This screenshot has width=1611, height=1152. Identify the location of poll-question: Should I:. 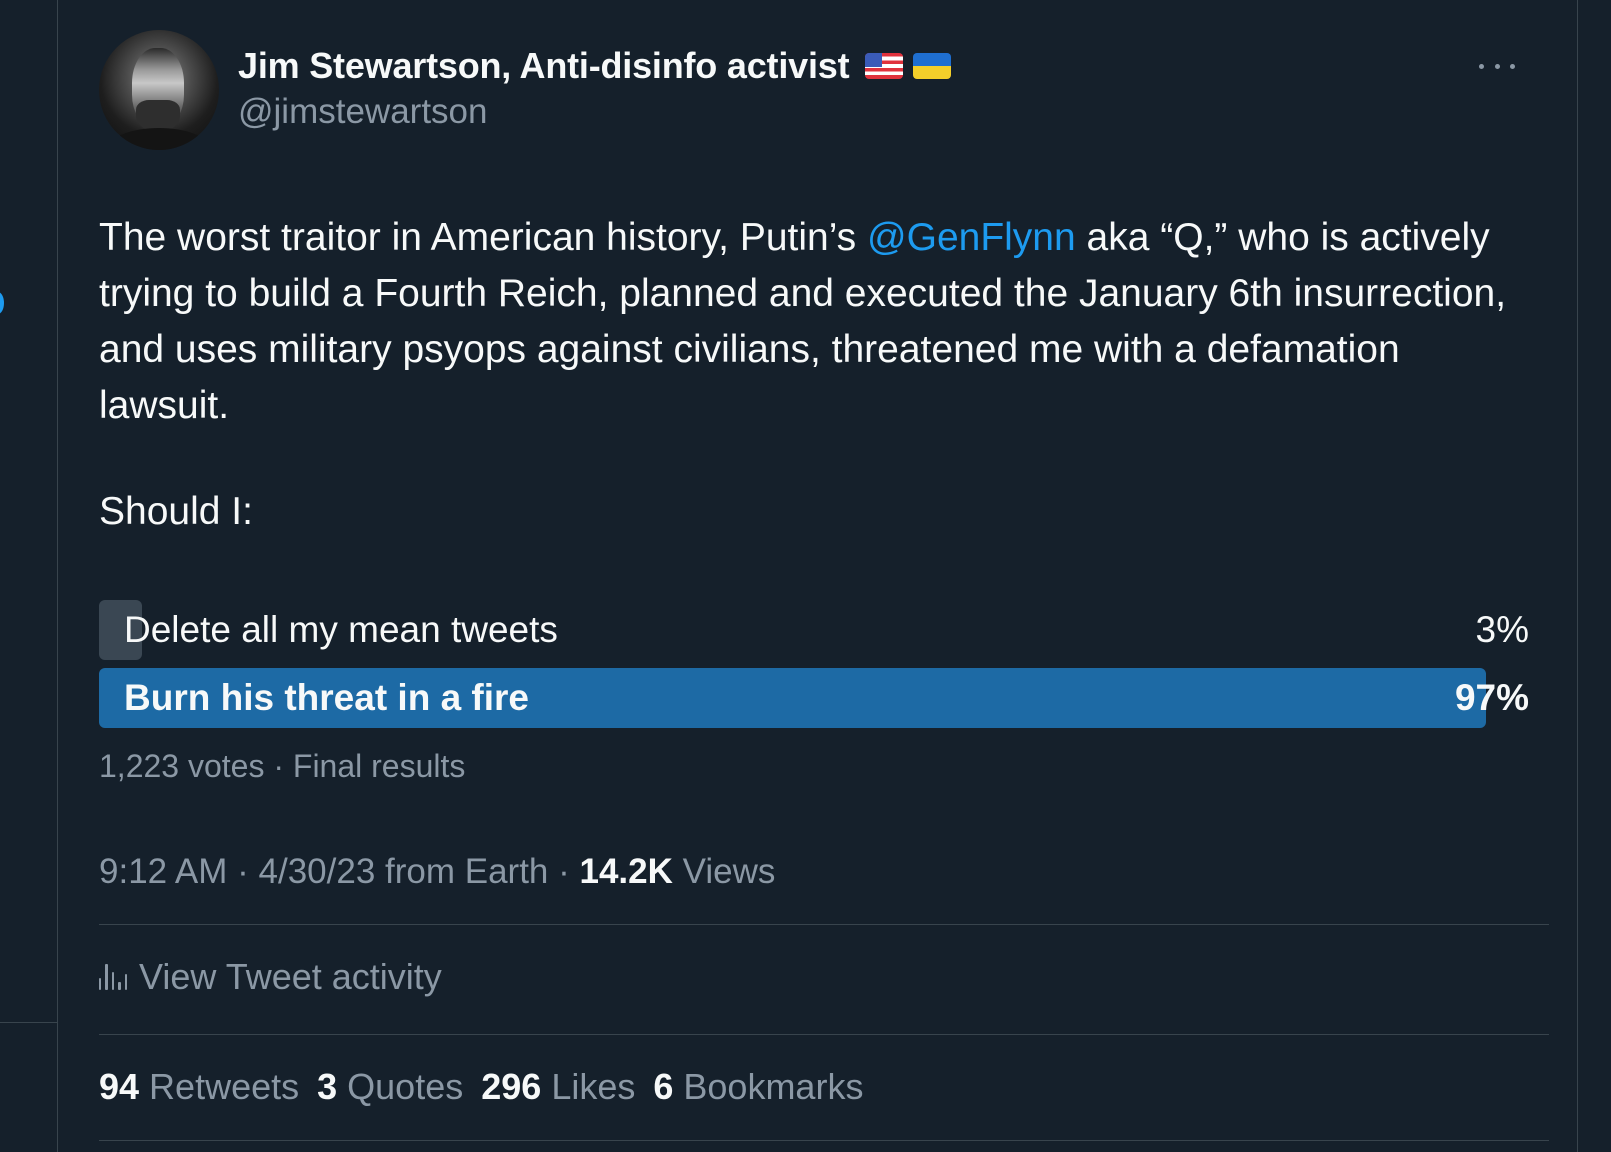
(176, 511).